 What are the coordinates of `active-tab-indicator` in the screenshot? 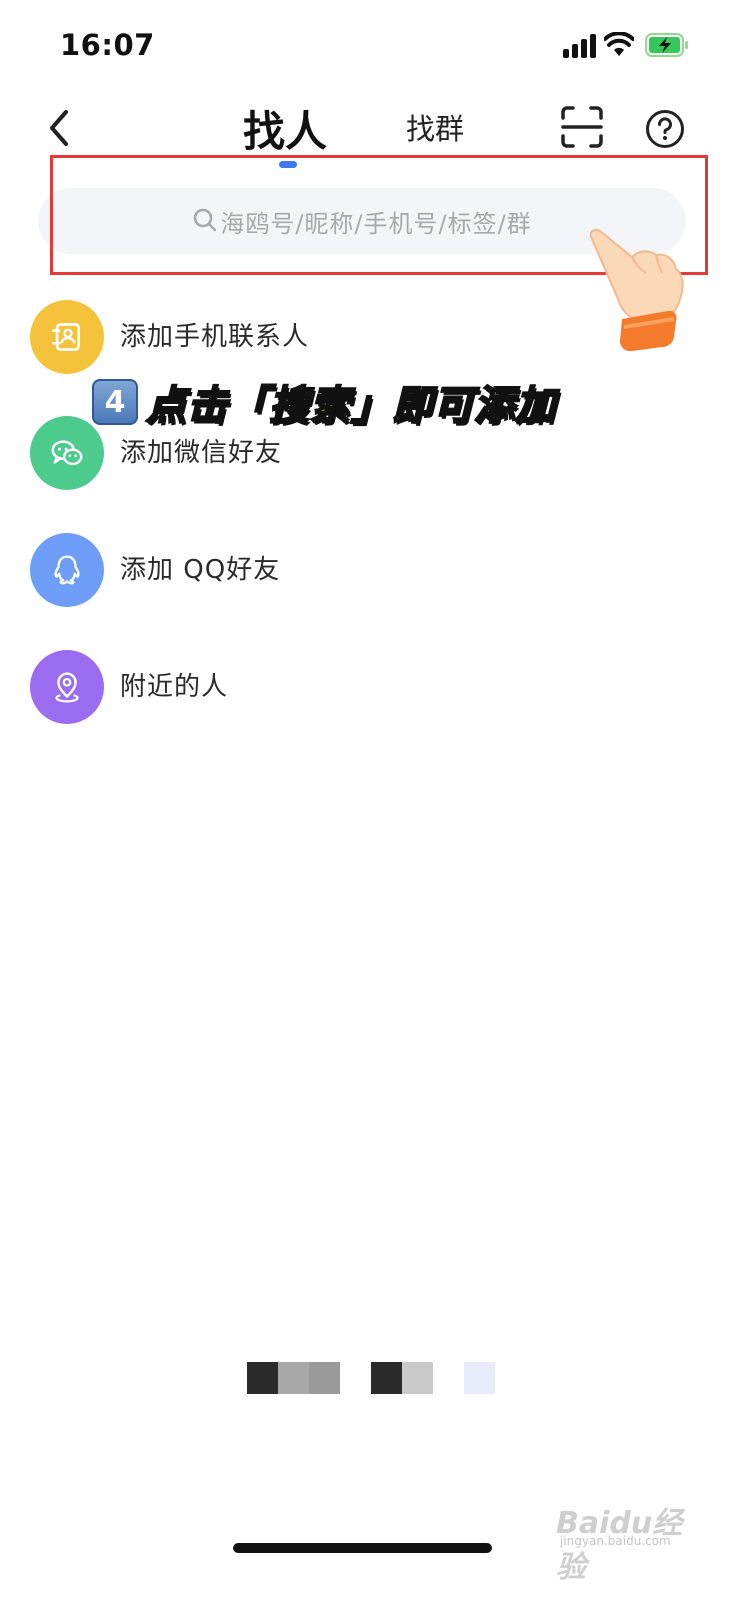 It's located at (288, 164).